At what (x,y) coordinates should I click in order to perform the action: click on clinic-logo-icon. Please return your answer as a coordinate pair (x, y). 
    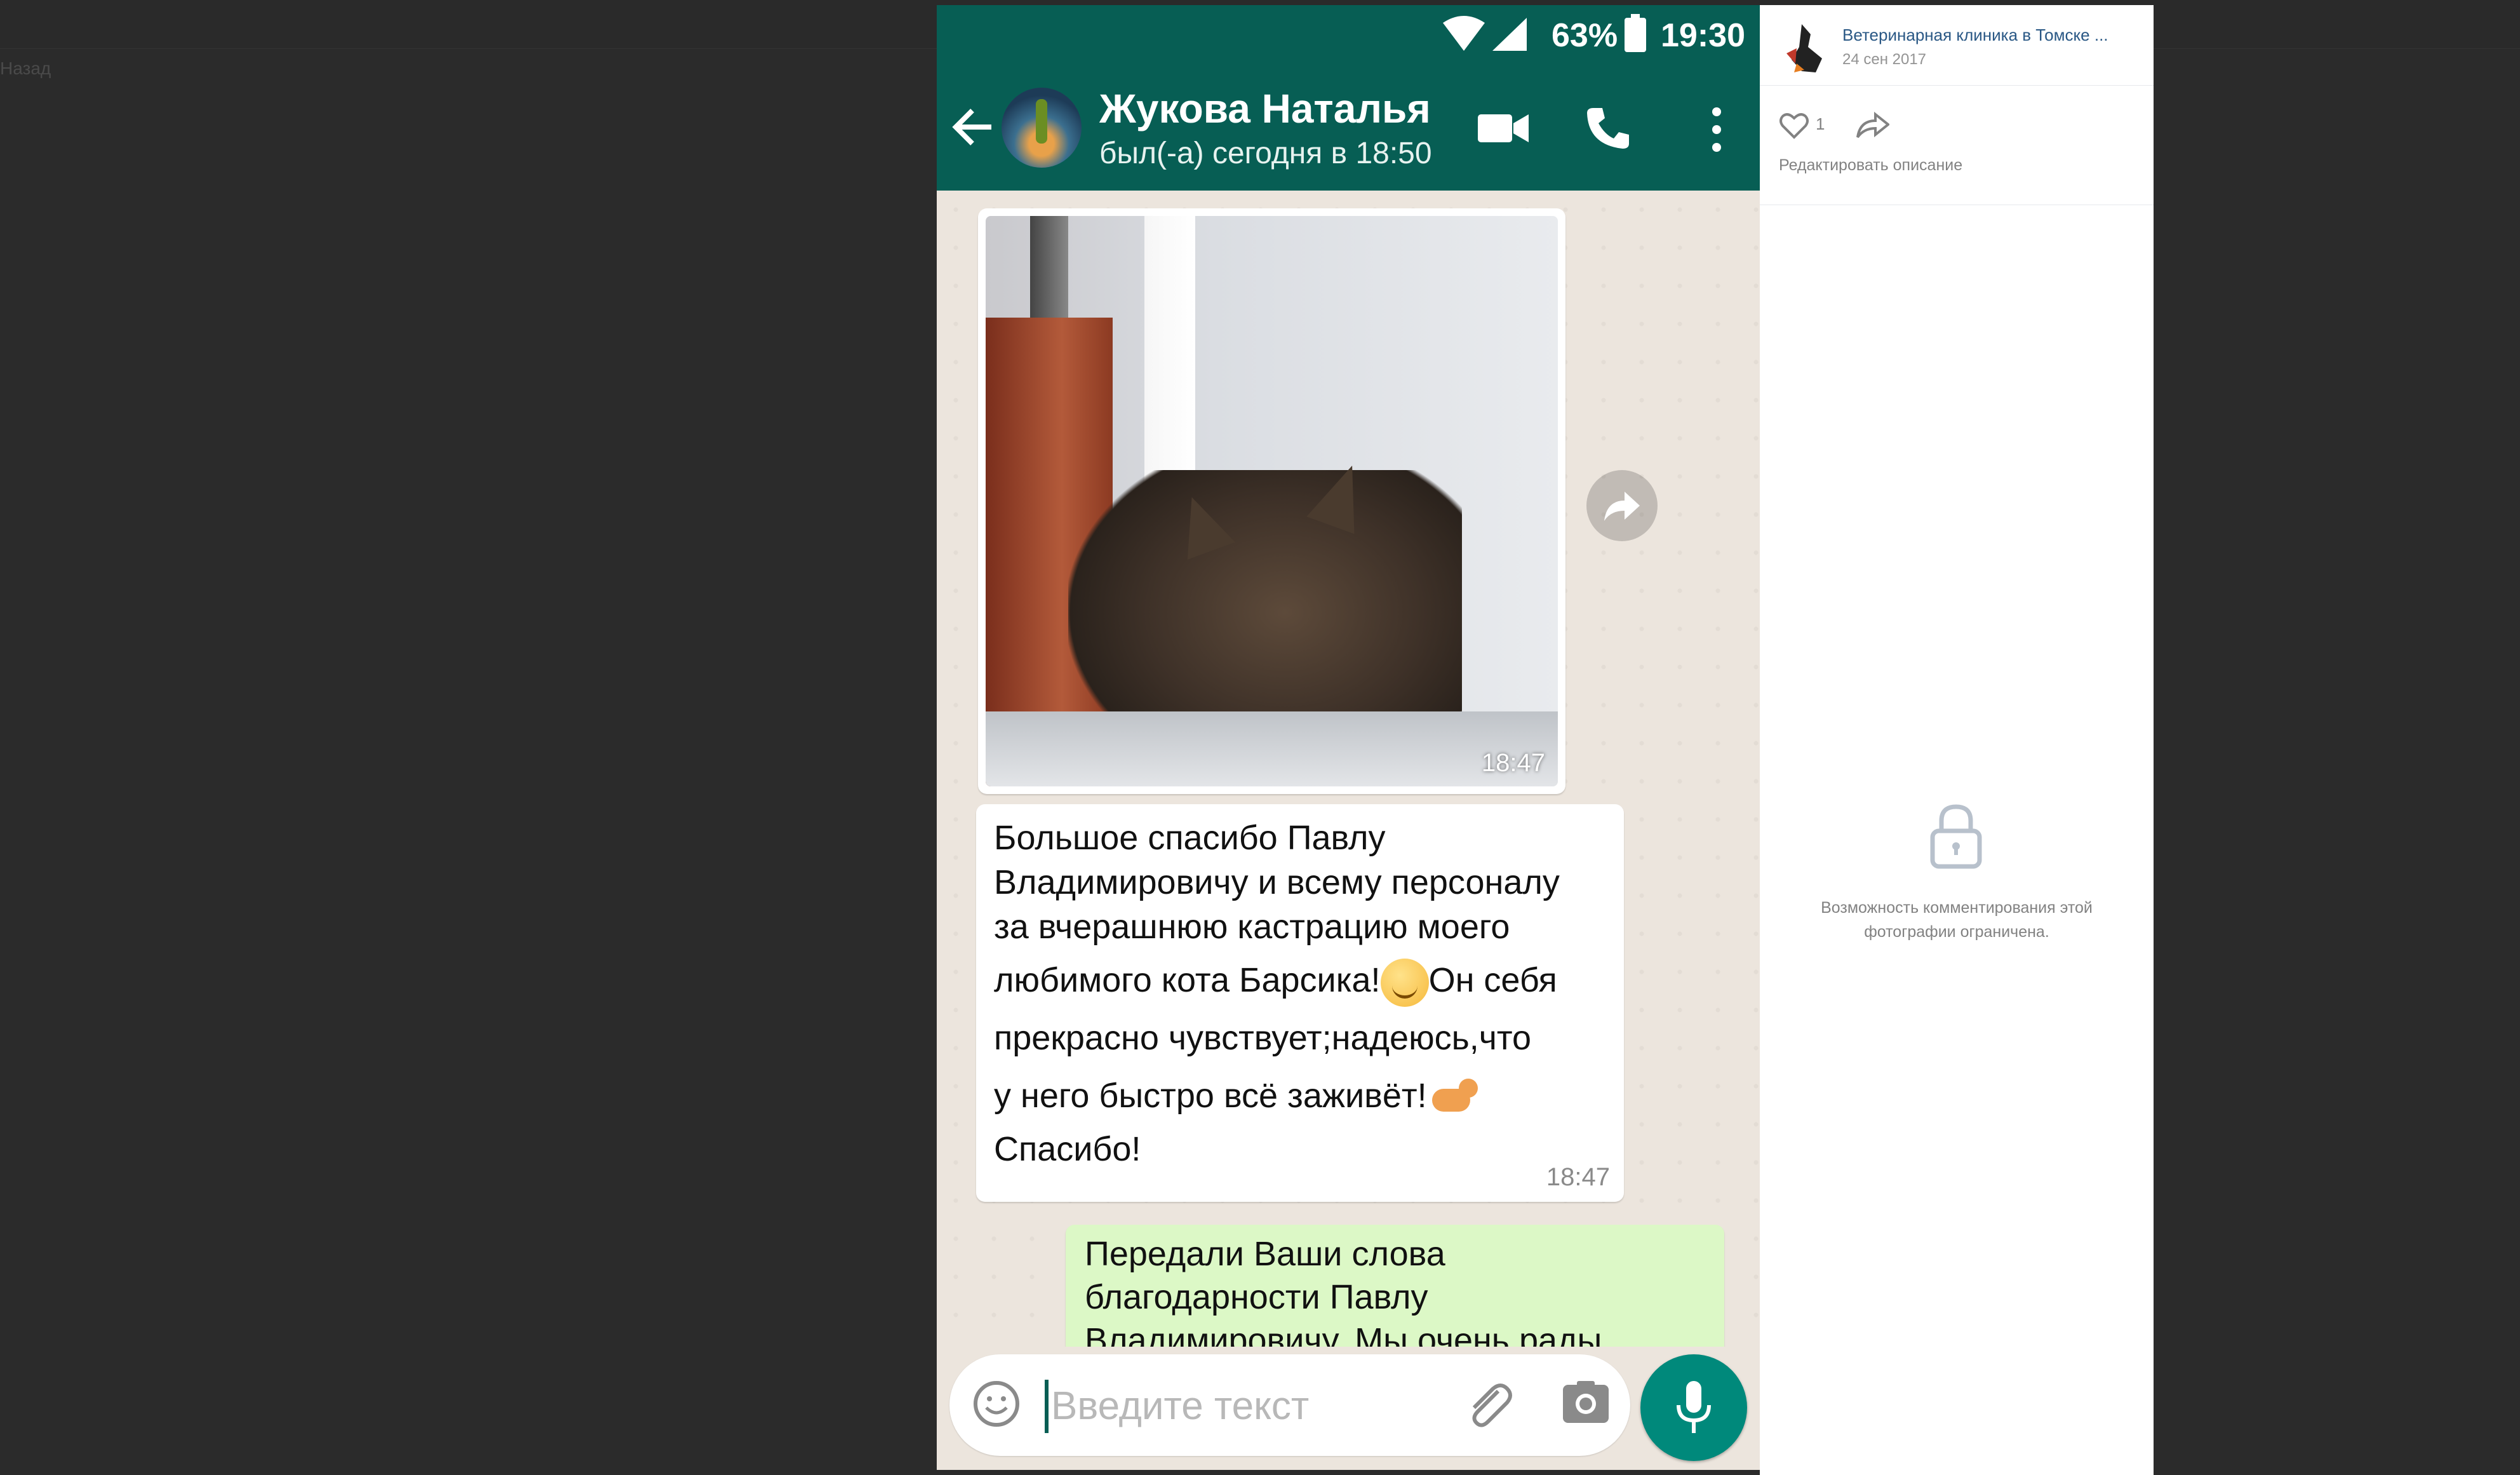
    Looking at the image, I should click on (1805, 48).